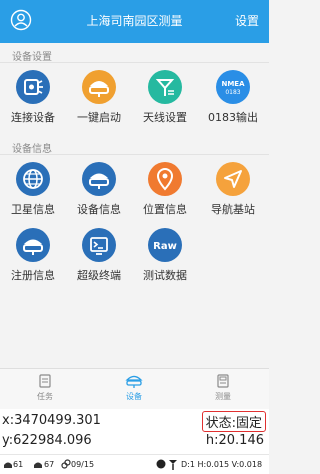 The width and height of the screenshot is (320, 474). What do you see at coordinates (173, 465) in the screenshot?
I see `antenna-signal-icon` at bounding box center [173, 465].